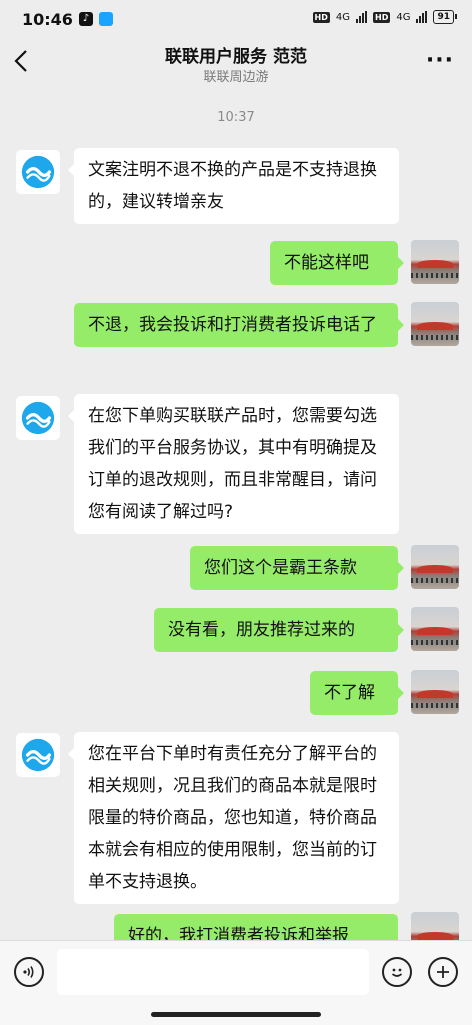 The height and width of the screenshot is (1025, 472). I want to click on message-bubble-service: 文案注明不退不换的产品是不支持退换的，建议转增亲友, so click(233, 186).